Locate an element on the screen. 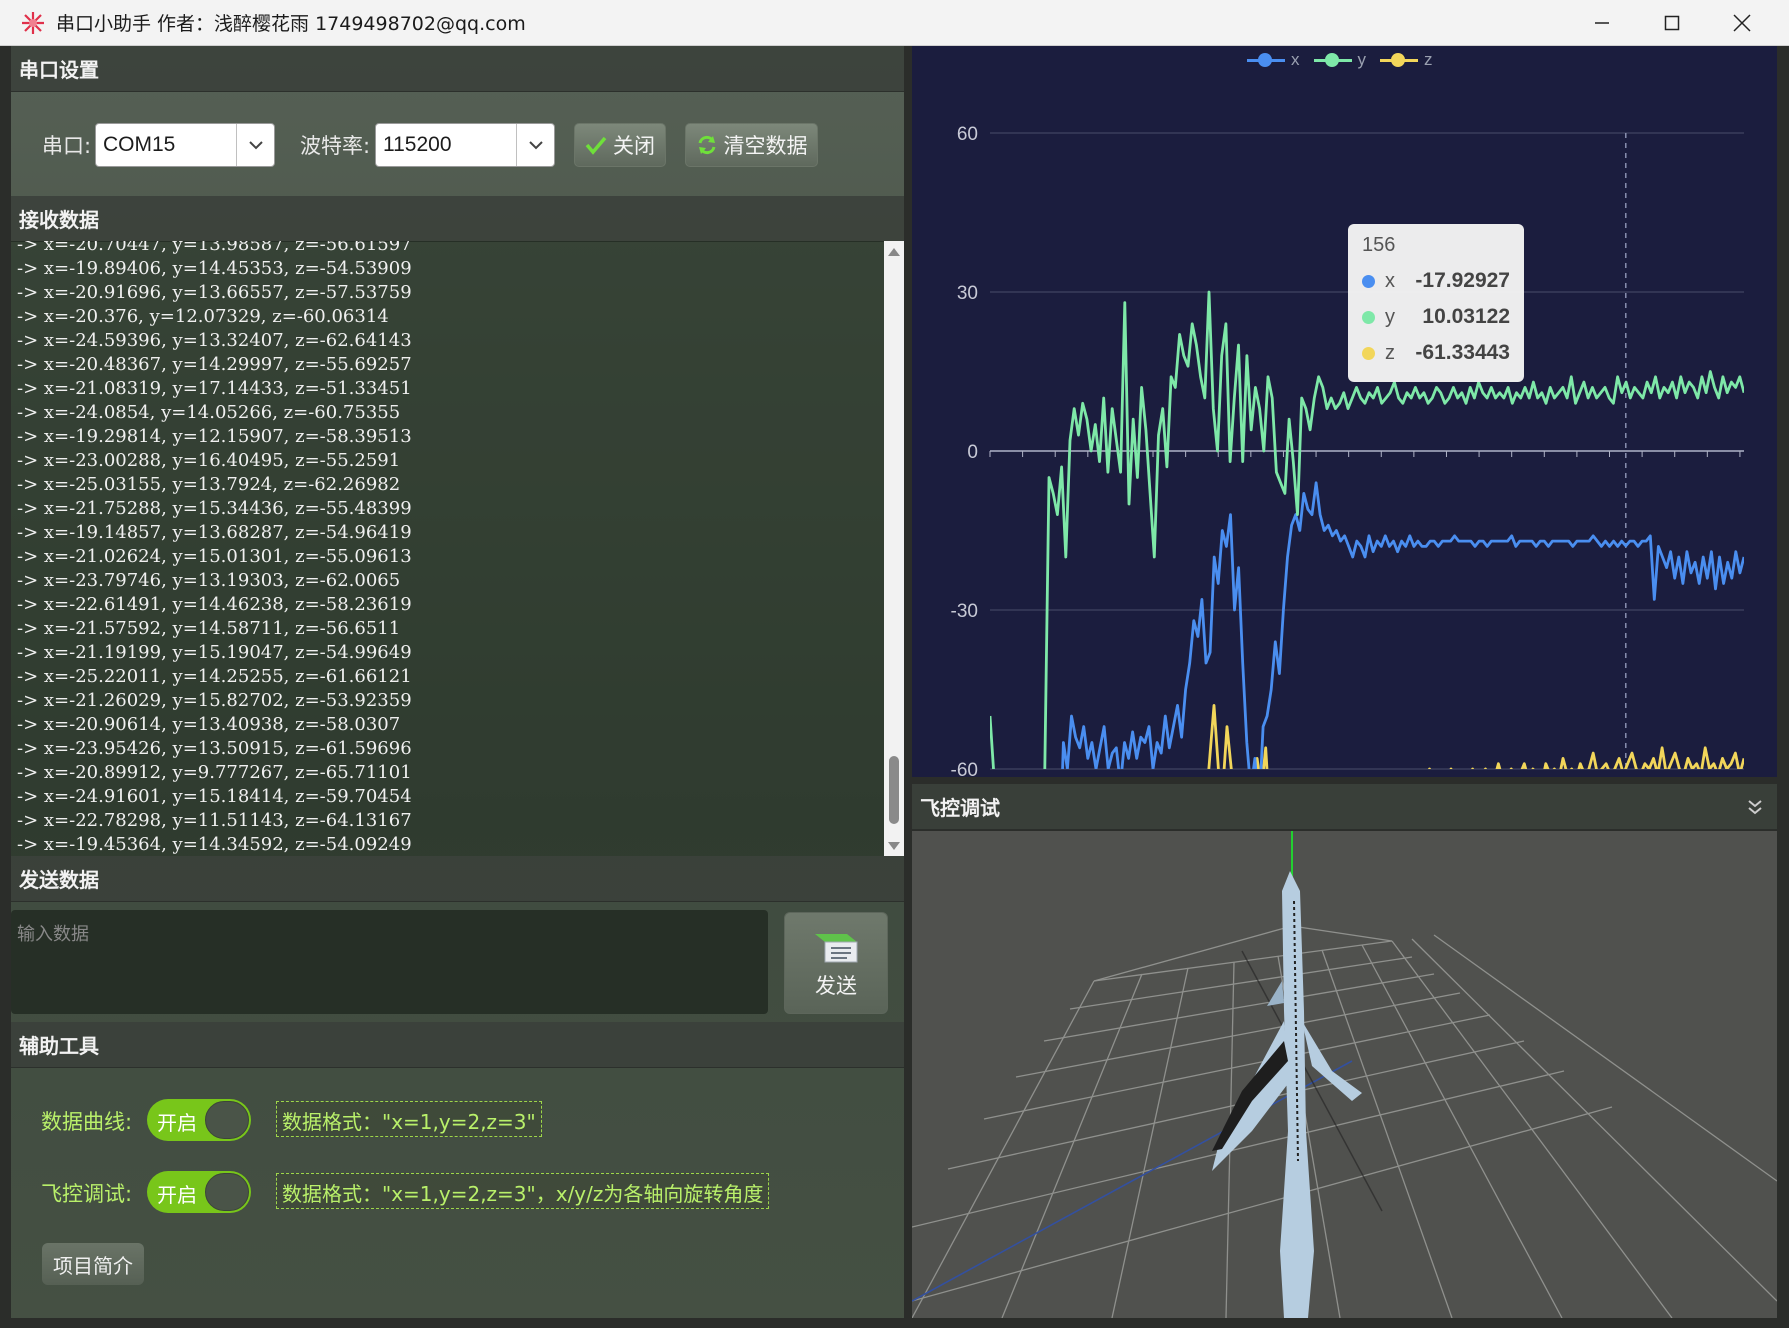  receive-line: -> x=-20.90614, y=13.40938, z=-58.0307 is located at coordinates (209, 724).